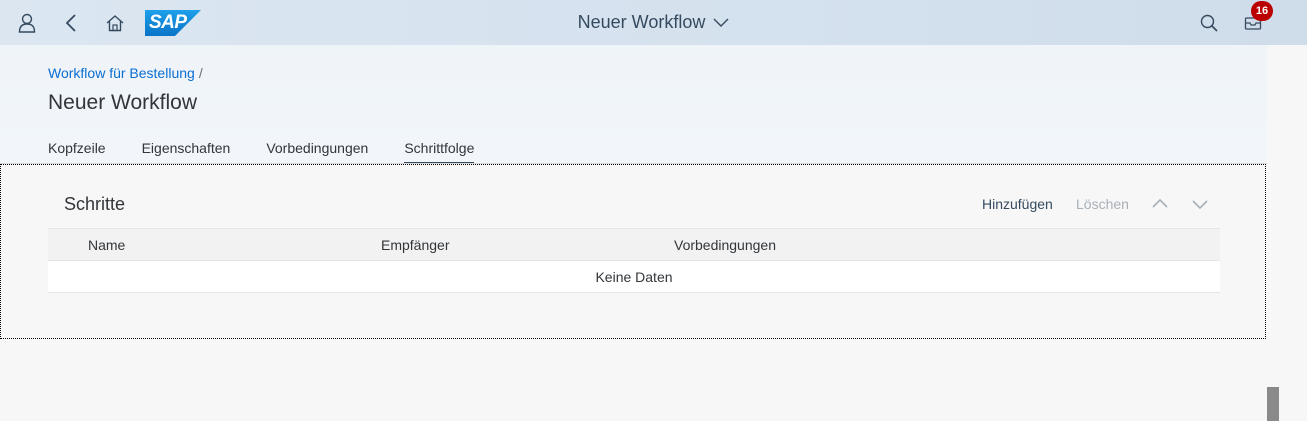 This screenshot has width=1307, height=421. What do you see at coordinates (1200, 204) in the screenshot?
I see `move-down-icon` at bounding box center [1200, 204].